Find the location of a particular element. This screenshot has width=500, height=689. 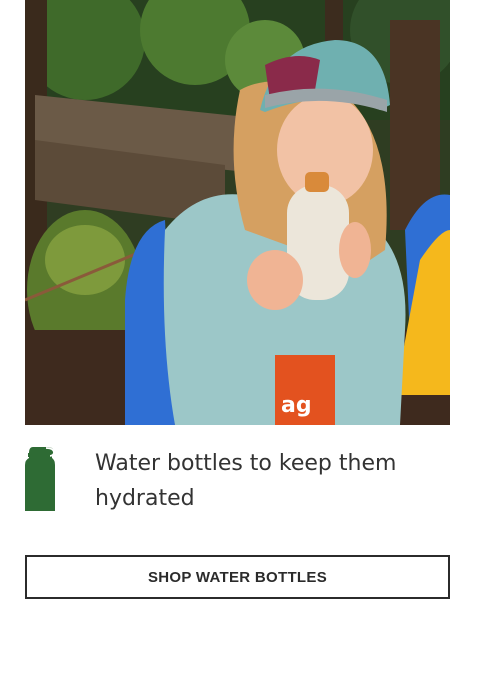

feature-row: Water bottles to keep them hydrated is located at coordinates (237, 480).